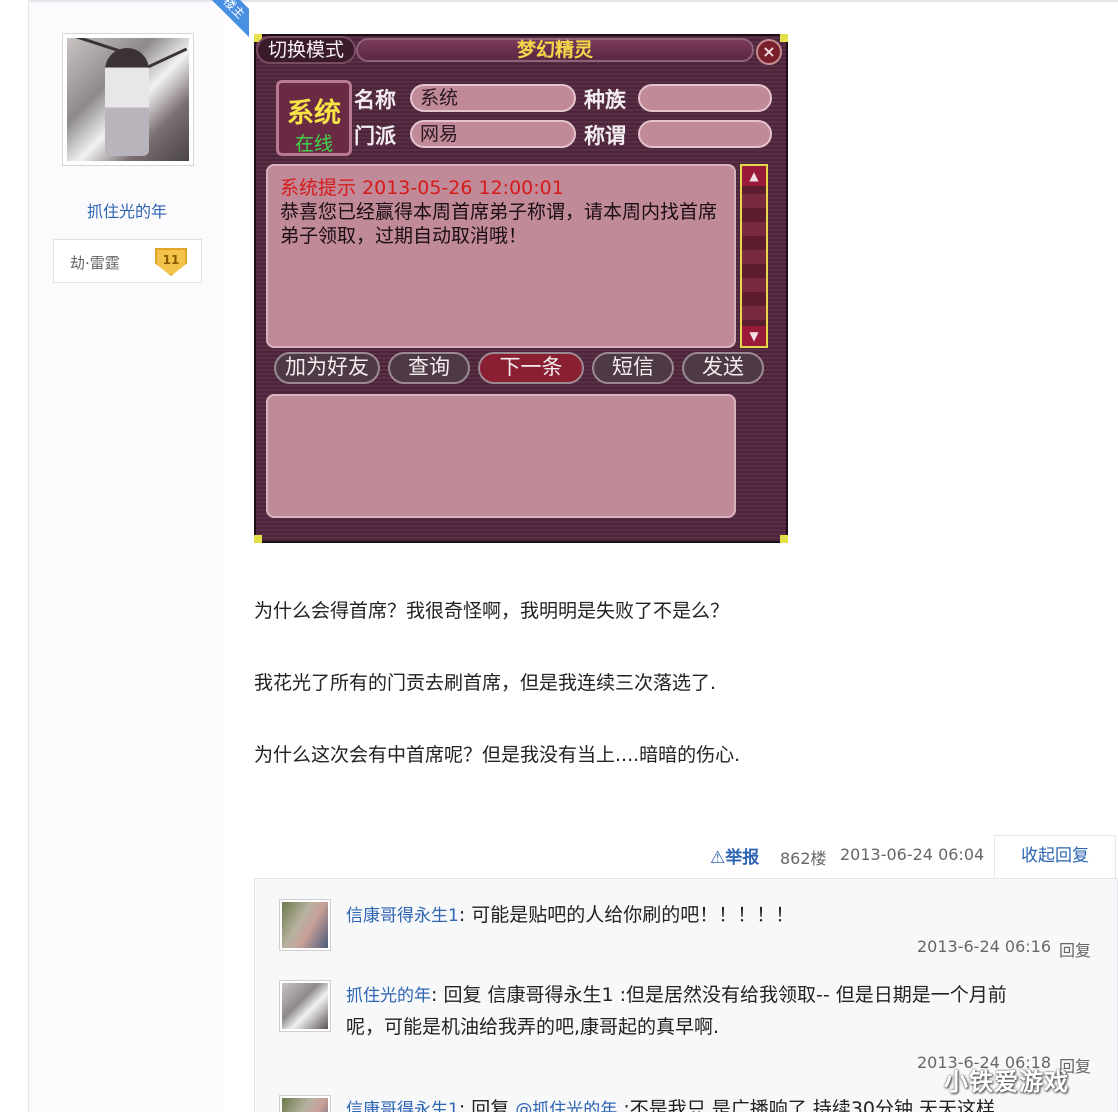 The width and height of the screenshot is (1118, 1112). What do you see at coordinates (803, 858) in the screenshot?
I see `floor-number: 862楼` at bounding box center [803, 858].